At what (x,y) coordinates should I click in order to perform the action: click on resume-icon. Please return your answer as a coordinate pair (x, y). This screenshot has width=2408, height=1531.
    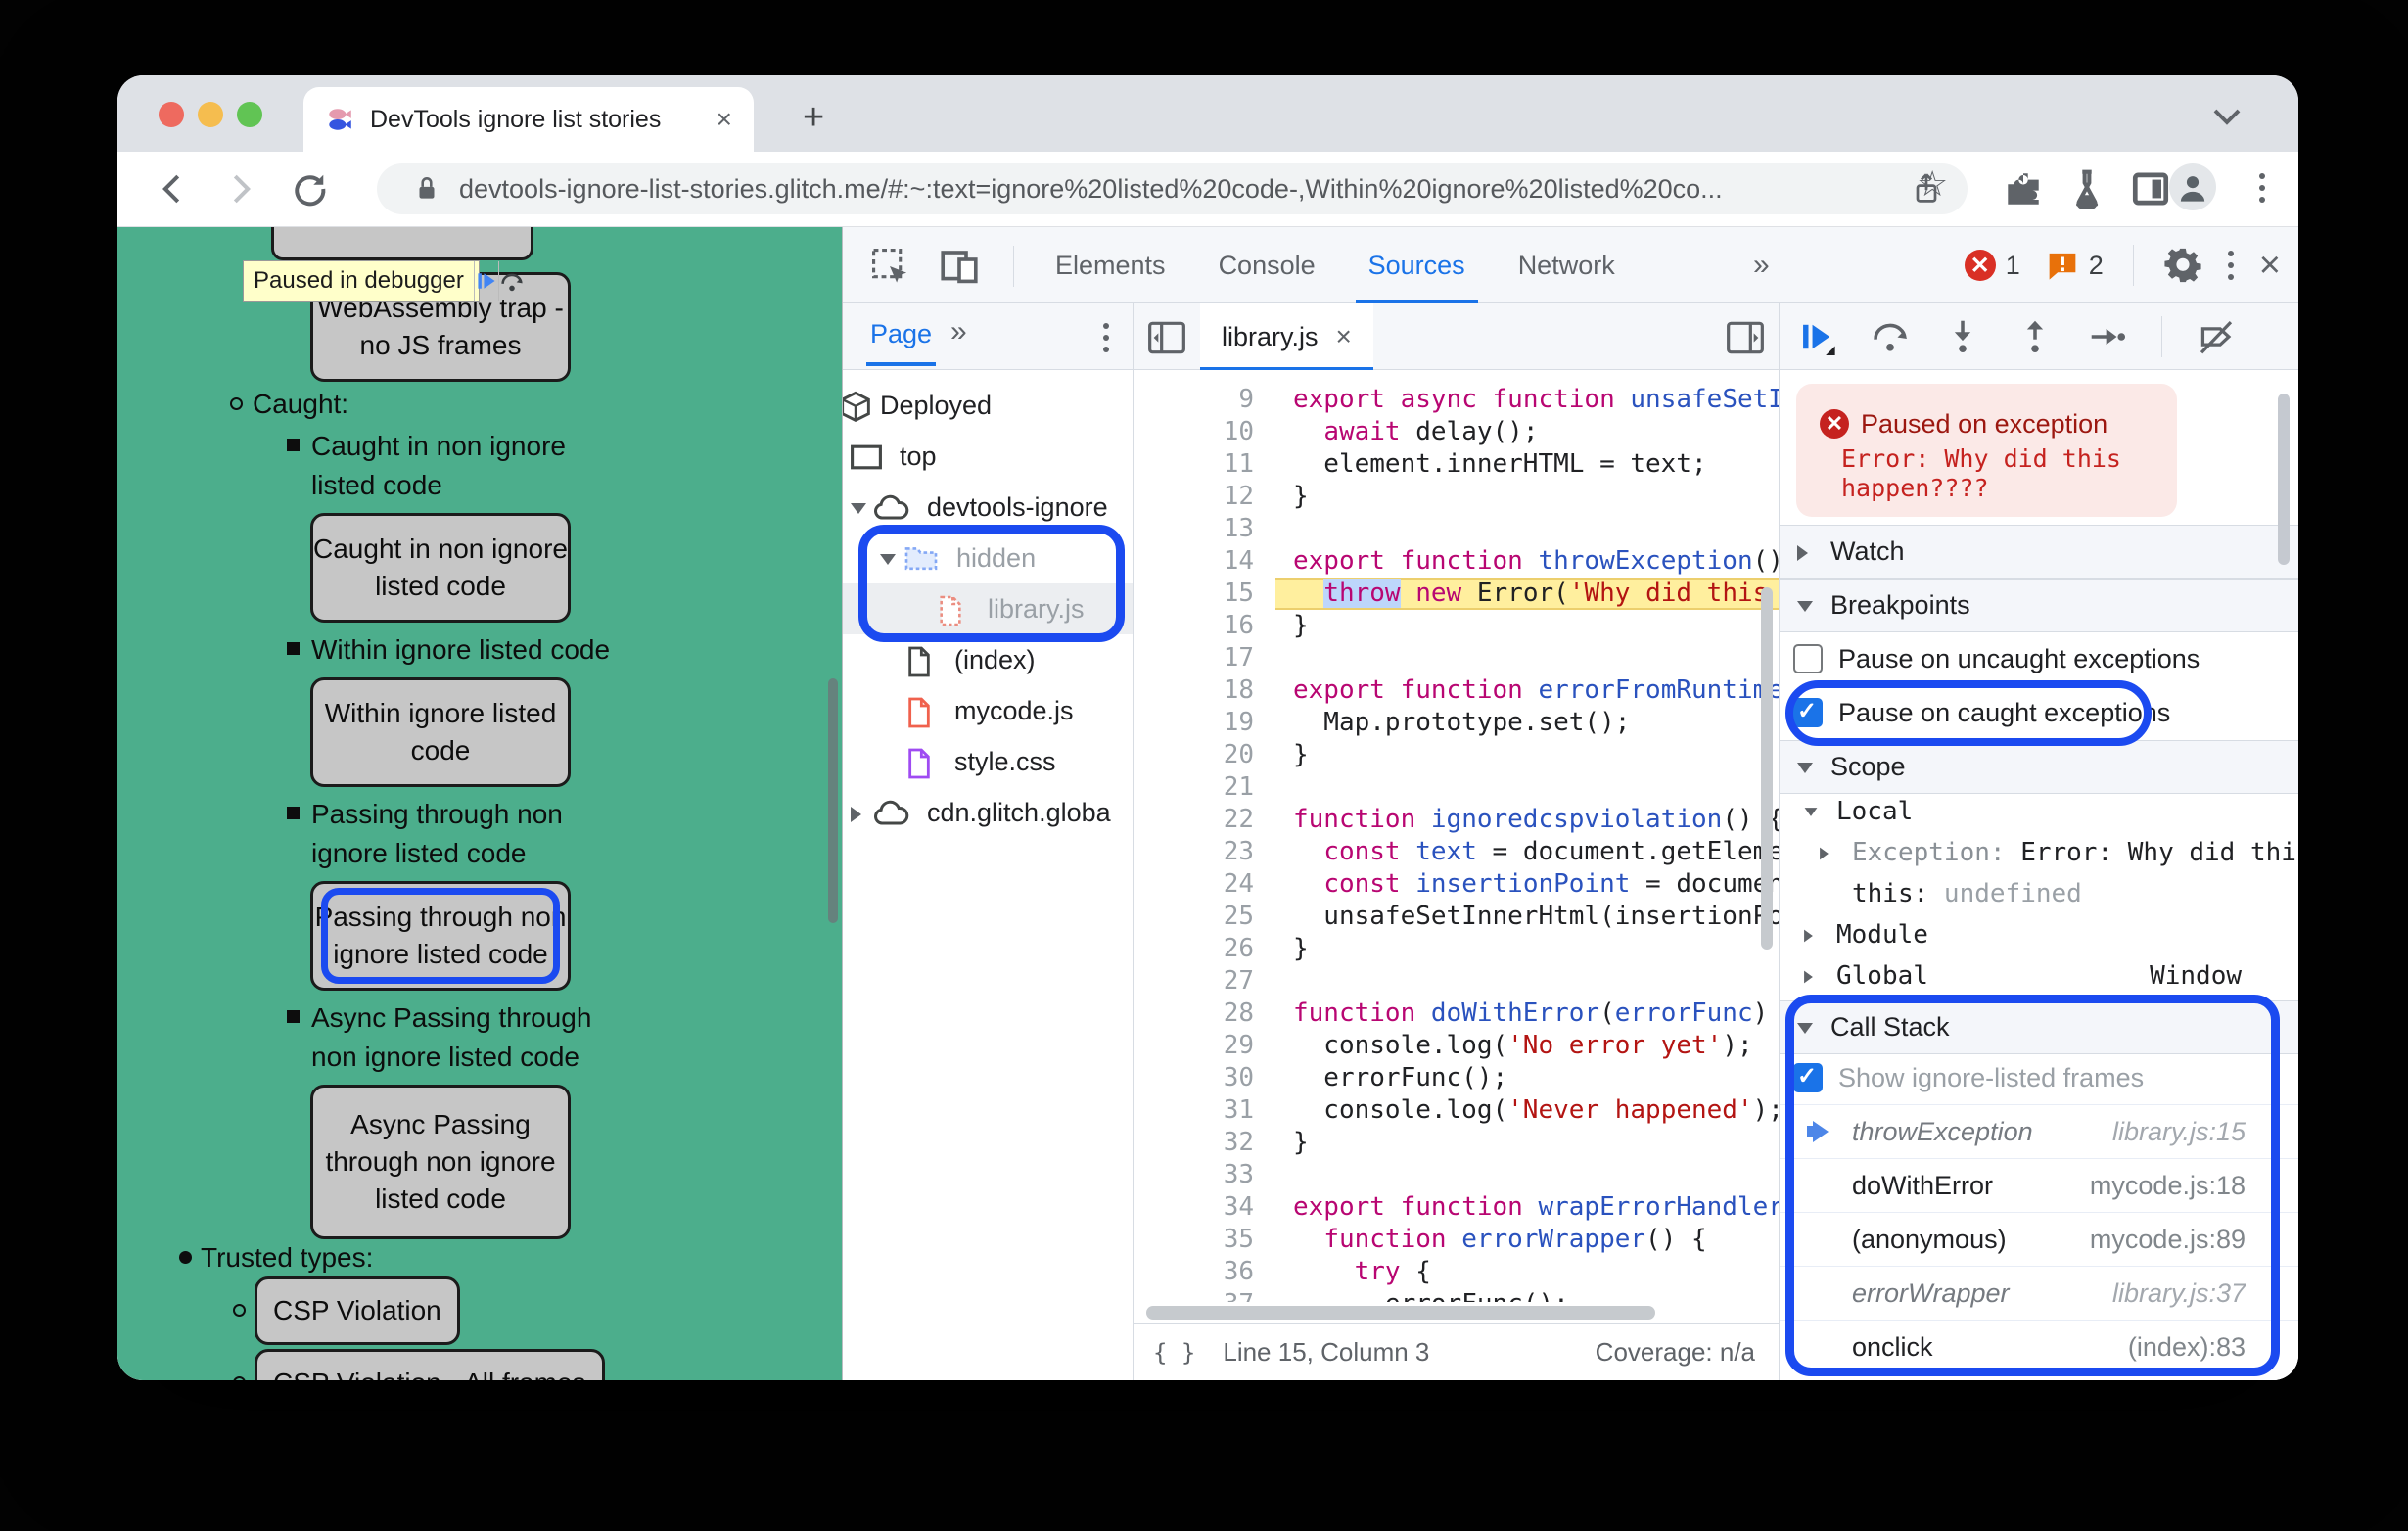
    Looking at the image, I should click on (1817, 336).